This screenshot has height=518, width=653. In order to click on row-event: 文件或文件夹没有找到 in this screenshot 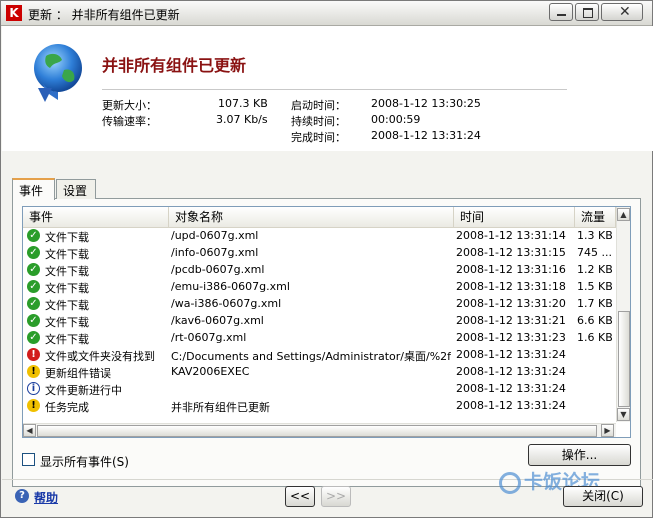, I will do `click(100, 356)`.